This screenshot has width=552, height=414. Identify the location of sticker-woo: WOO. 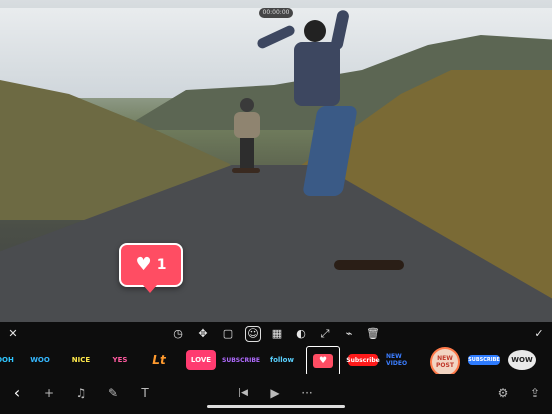
(40, 360).